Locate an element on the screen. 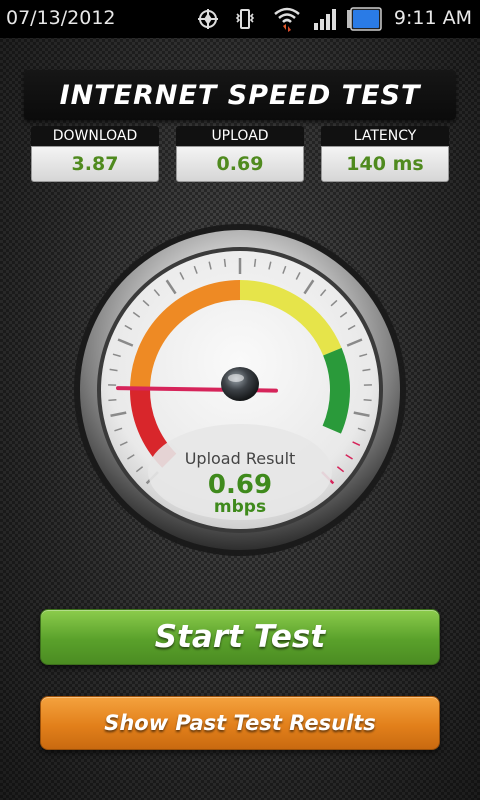  latency-value: 140 ms is located at coordinates (385, 164).